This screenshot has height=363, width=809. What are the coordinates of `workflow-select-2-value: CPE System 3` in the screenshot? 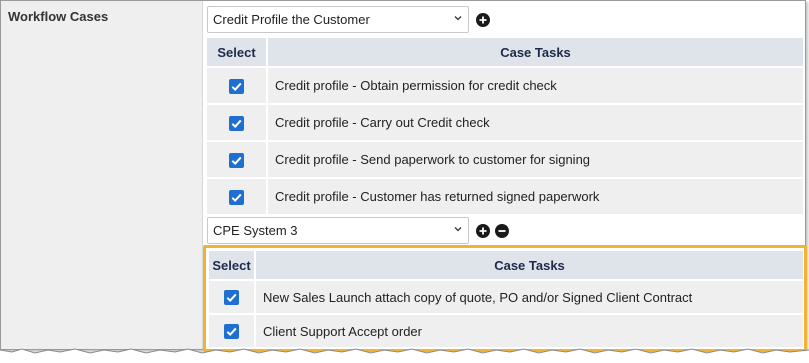 It's located at (255, 230).